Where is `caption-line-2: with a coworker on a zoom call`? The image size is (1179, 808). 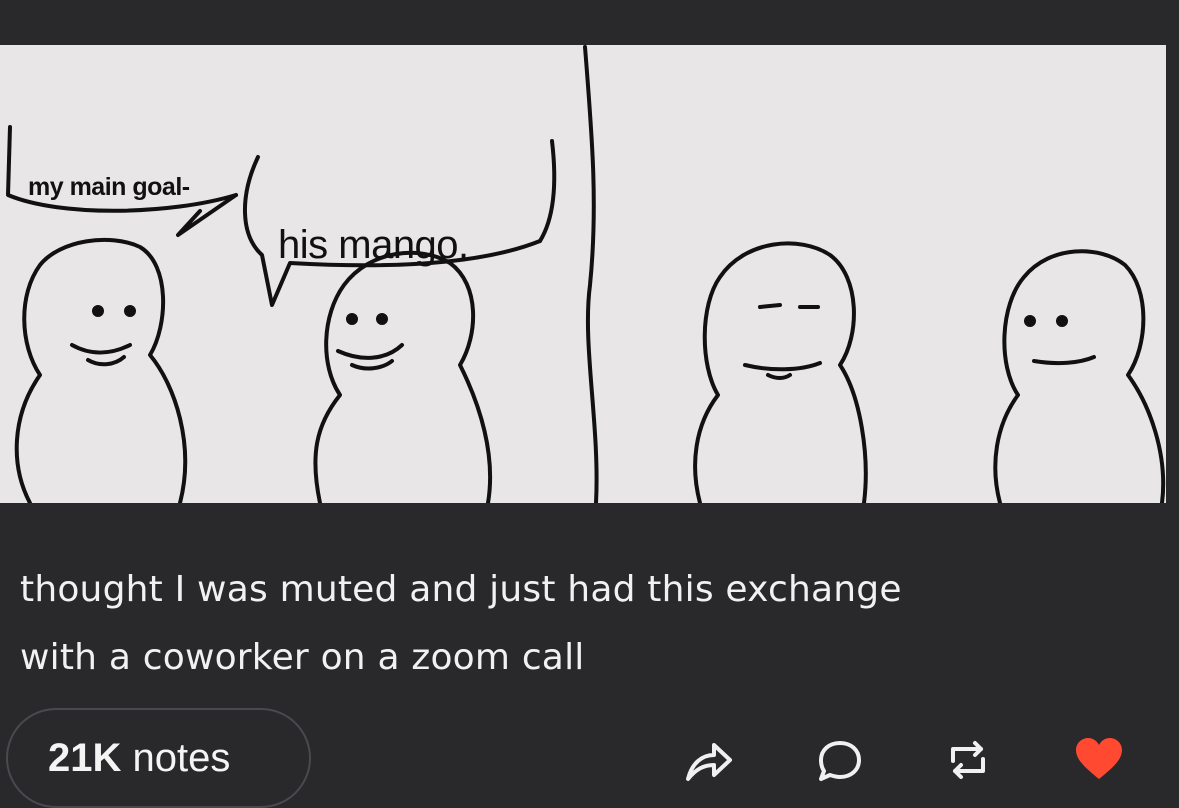 caption-line-2: with a coworker on a zoom call is located at coordinates (302, 657).